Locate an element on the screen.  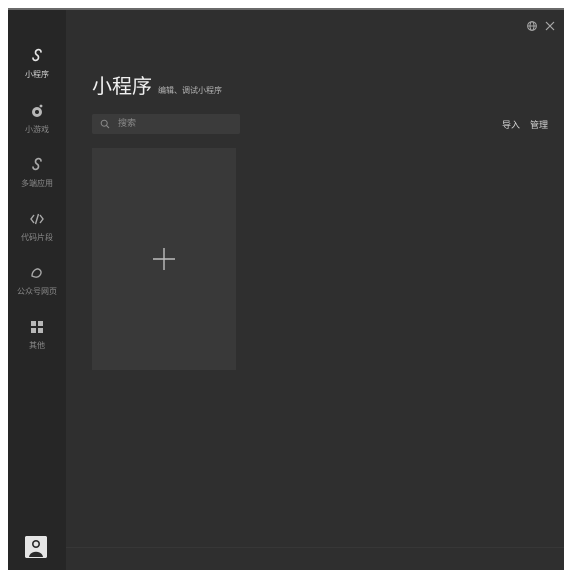
bottom-divider is located at coordinates (315, 547).